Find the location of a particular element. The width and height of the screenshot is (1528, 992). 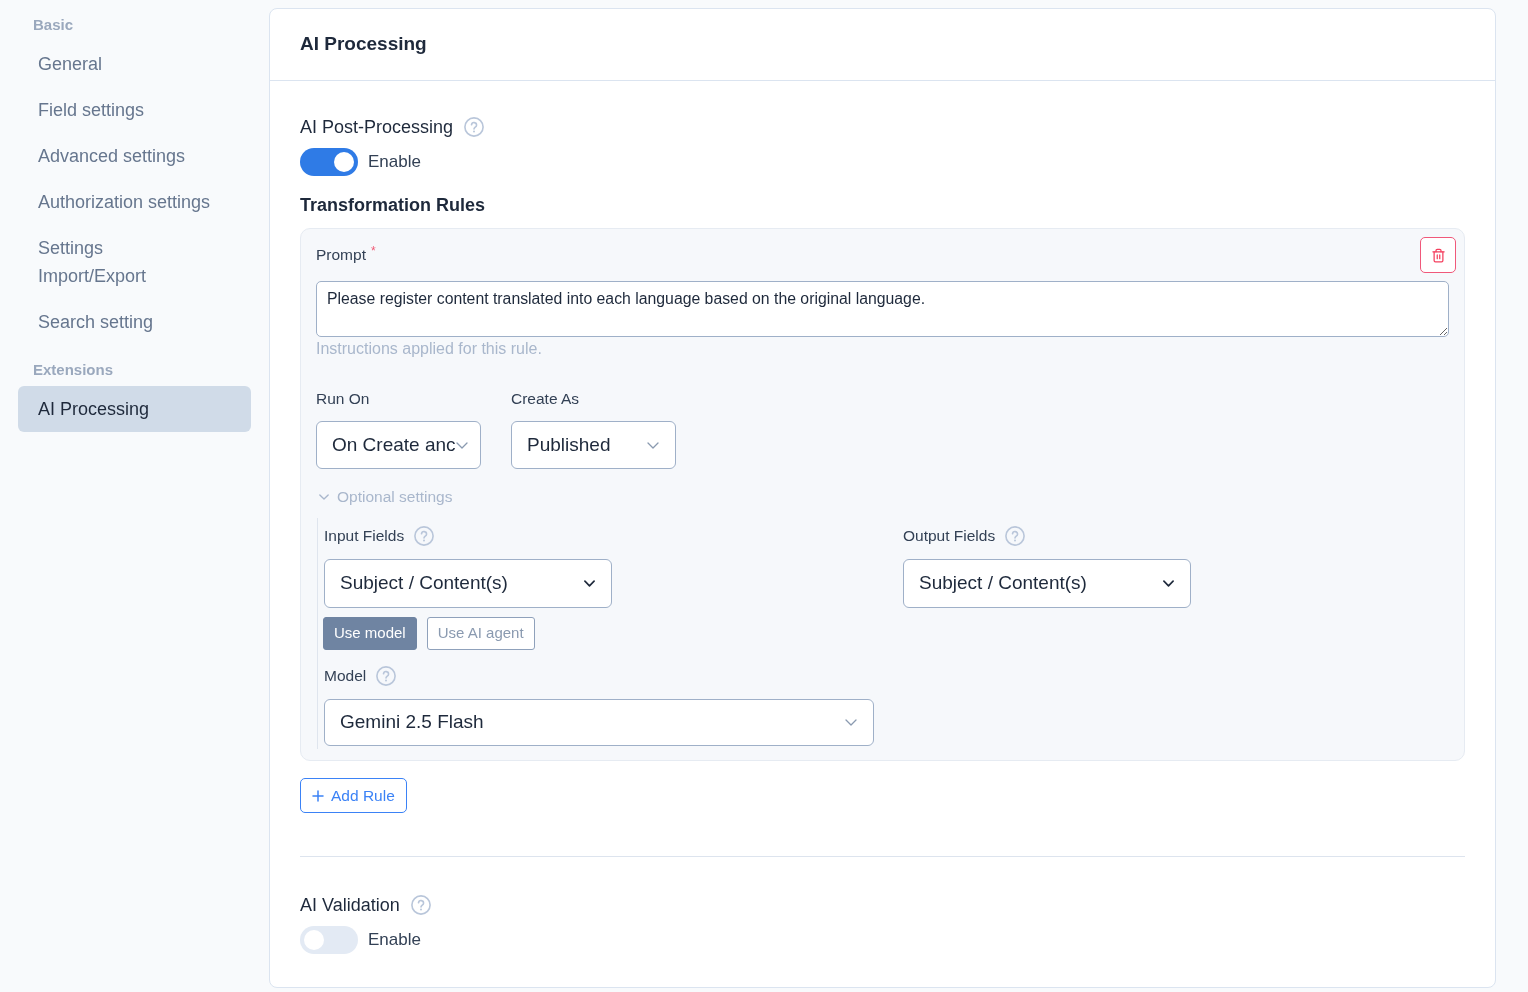

sidebar-item: Field settings is located at coordinates (134, 110).